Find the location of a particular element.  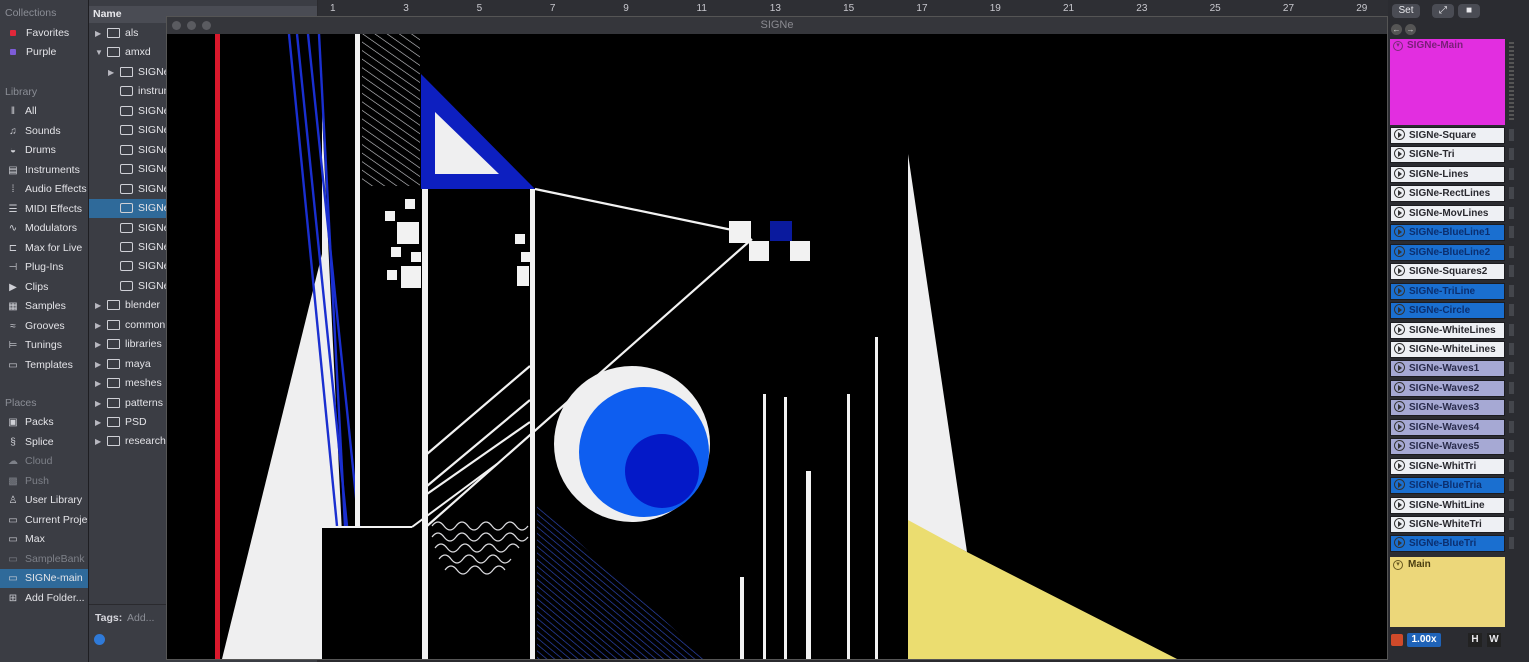

place-item-samplebank: ▭ SampleBank is located at coordinates (44, 559).